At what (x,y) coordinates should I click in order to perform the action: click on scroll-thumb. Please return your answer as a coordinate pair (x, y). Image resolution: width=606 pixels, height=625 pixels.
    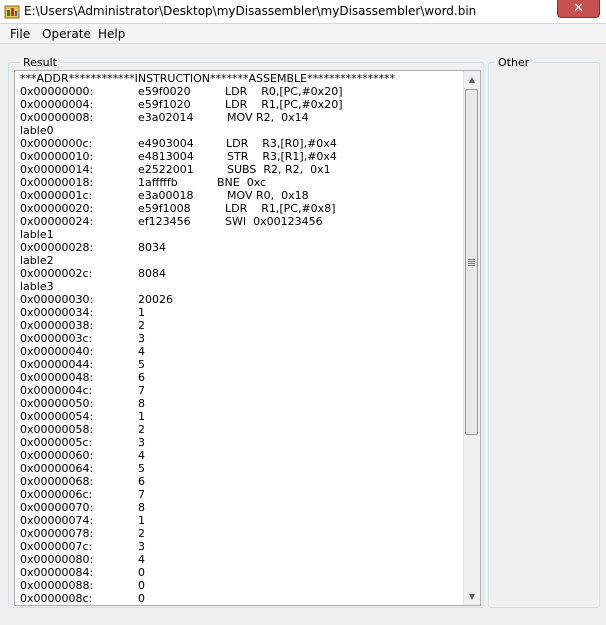
    Looking at the image, I should click on (471, 262).